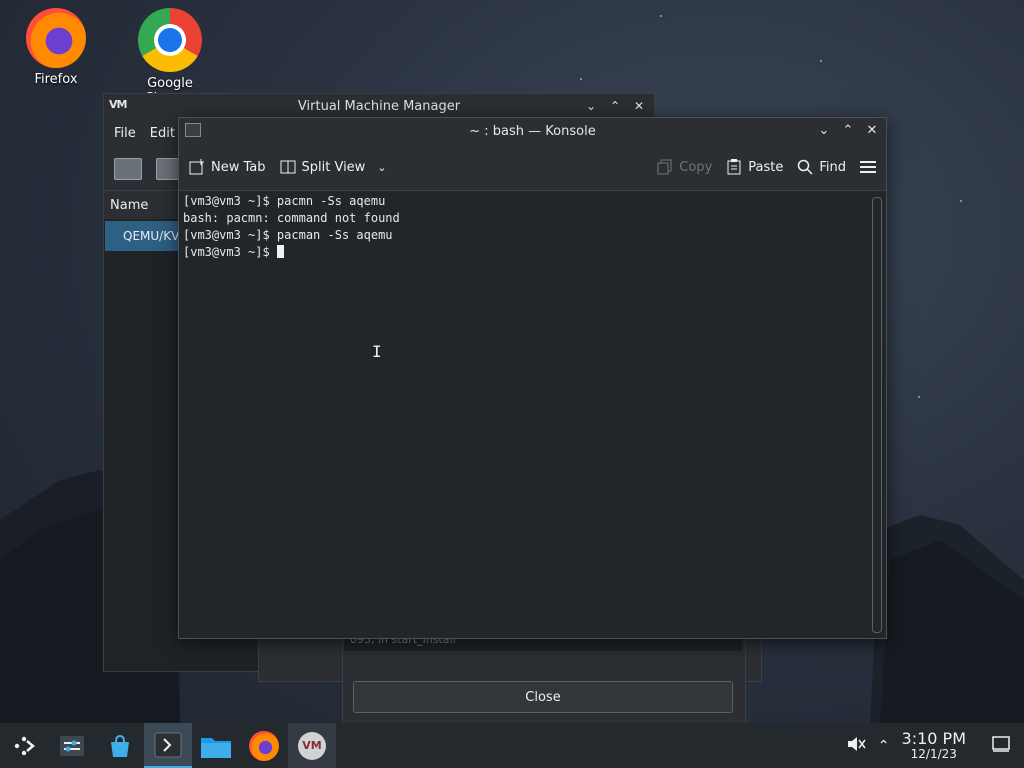 The width and height of the screenshot is (1024, 768). I want to click on hamburger-menu-button, so click(868, 167).